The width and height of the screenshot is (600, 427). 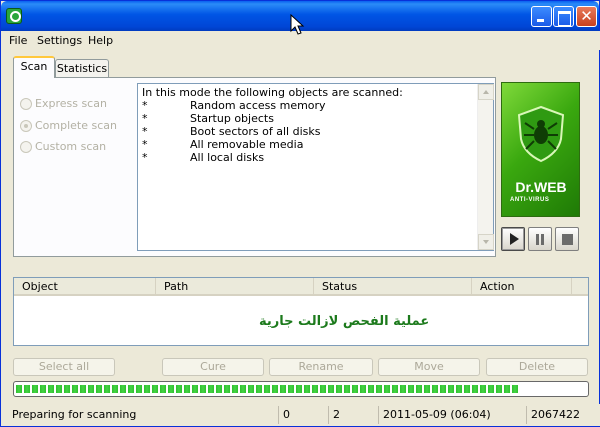 What do you see at coordinates (513, 239) in the screenshot?
I see `play-icon` at bounding box center [513, 239].